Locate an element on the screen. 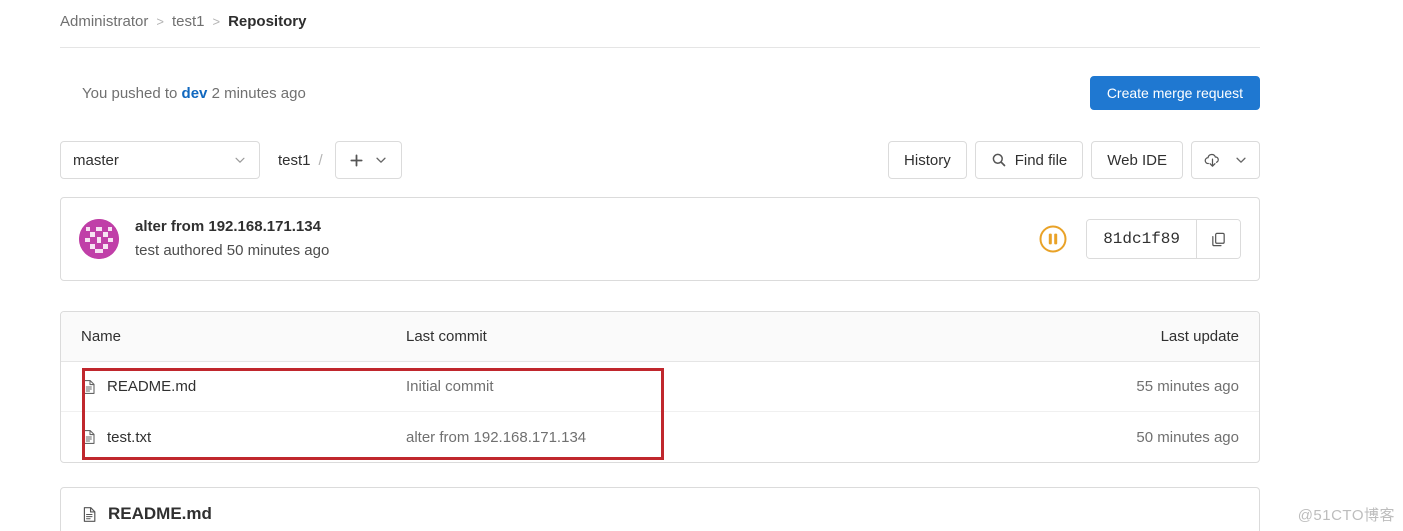  watermark: @51CTO博客 is located at coordinates (1346, 515).